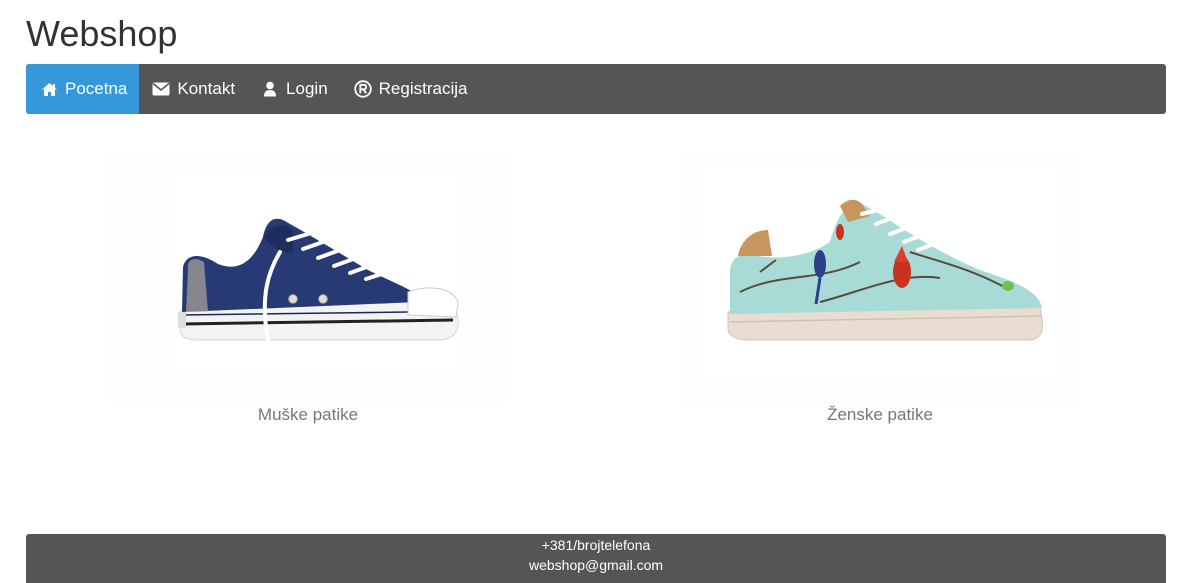  What do you see at coordinates (596, 545) in the screenshot?
I see `footer-phone: +381/brojtelefona` at bounding box center [596, 545].